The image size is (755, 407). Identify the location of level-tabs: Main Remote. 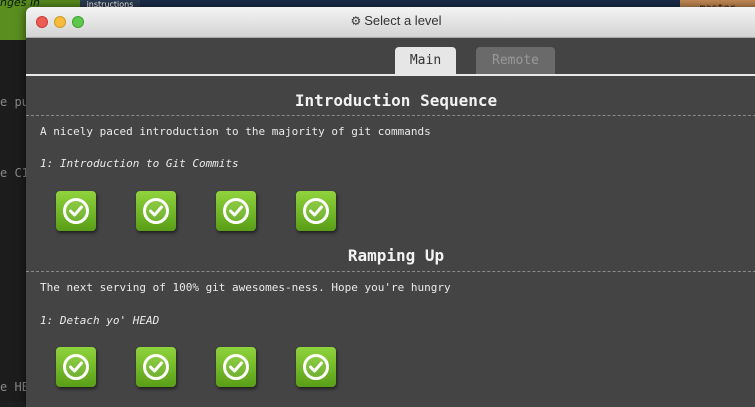
(390, 61).